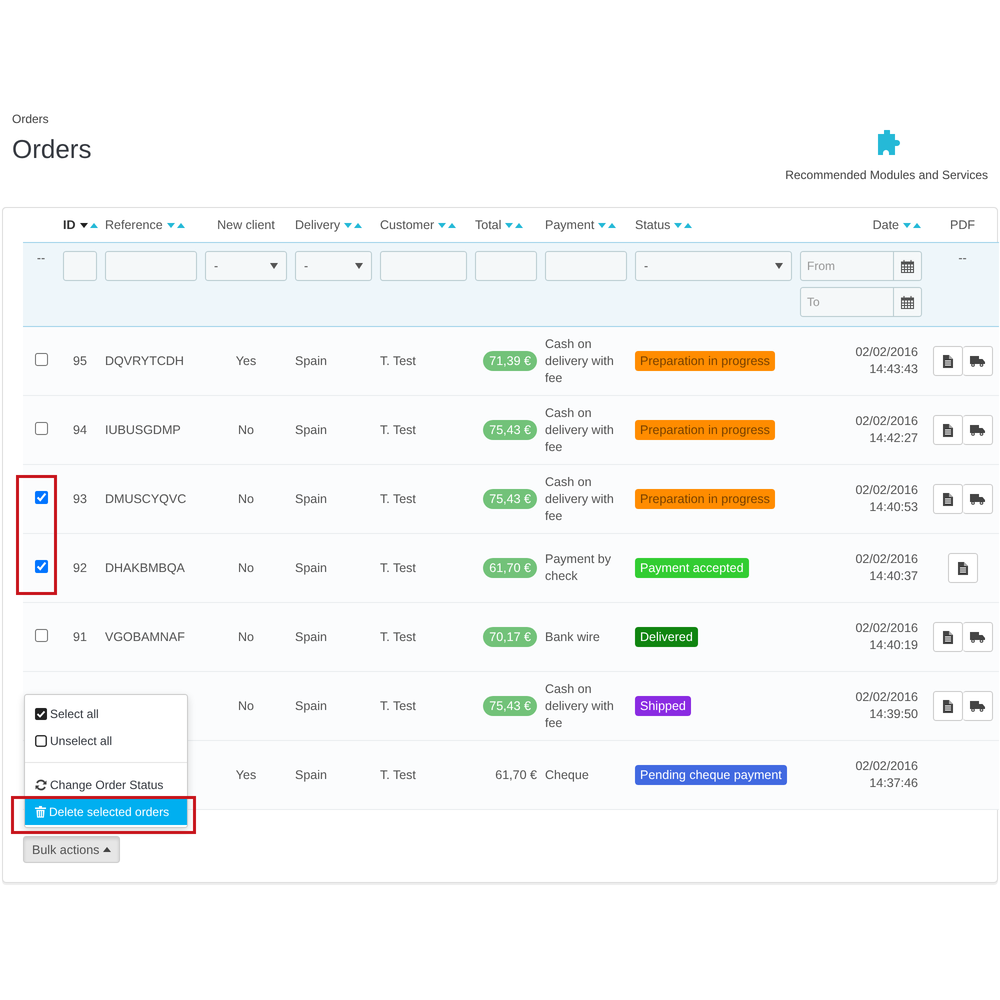 The height and width of the screenshot is (1000, 1000). I want to click on date-input: To, so click(847, 302).